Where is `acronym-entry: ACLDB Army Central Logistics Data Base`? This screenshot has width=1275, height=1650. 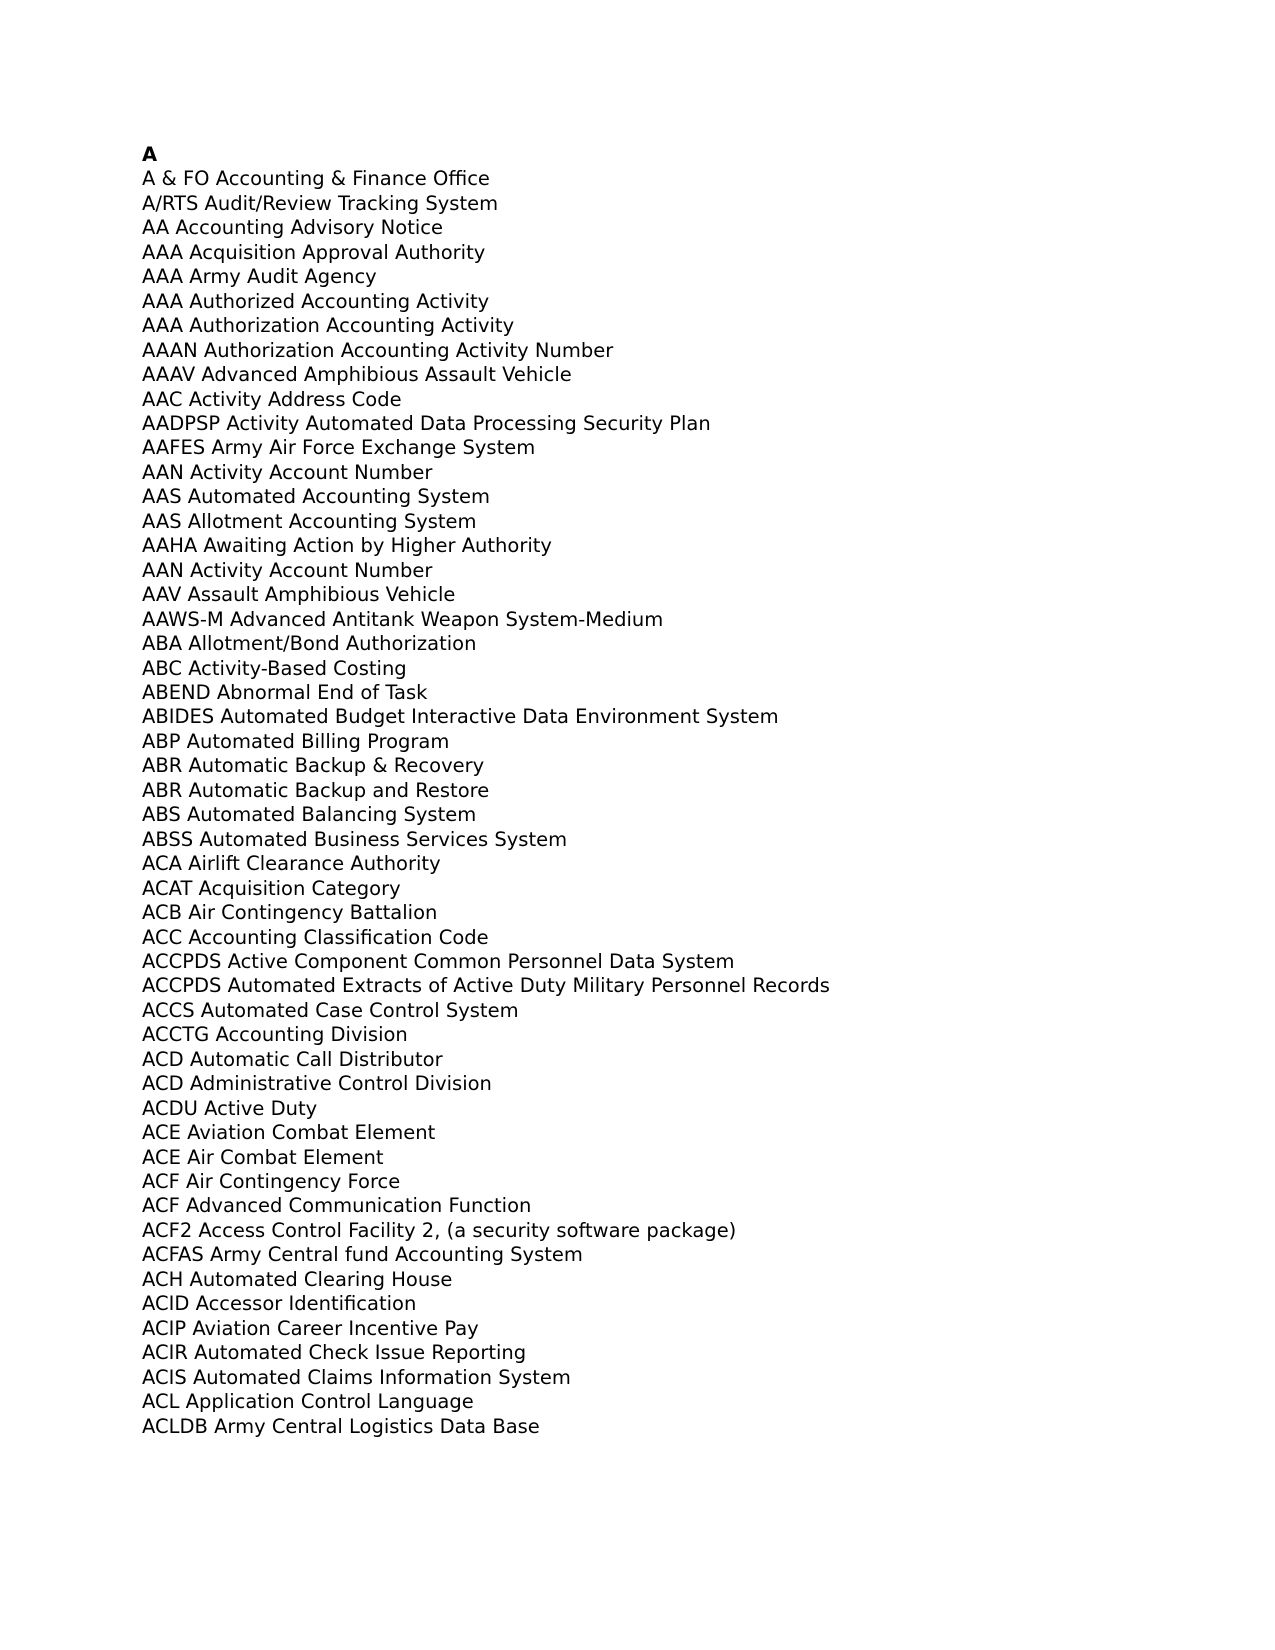 acronym-entry: ACLDB Army Central Logistics Data Base is located at coordinates (341, 1426).